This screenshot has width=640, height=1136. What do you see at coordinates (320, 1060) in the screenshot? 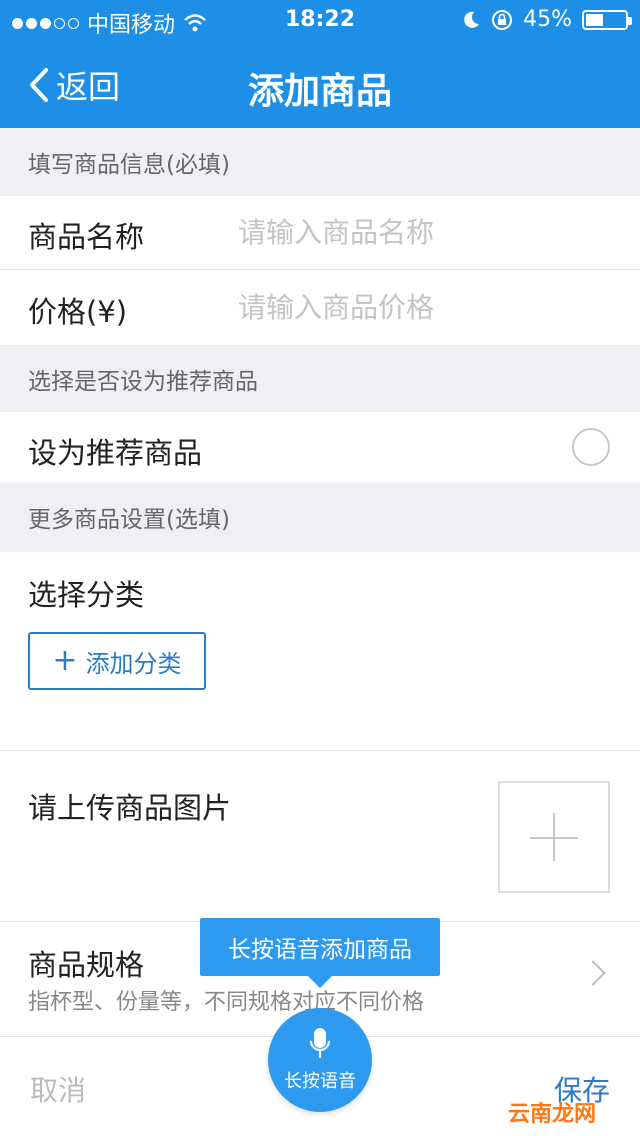
I see `voice-button: 长按语音` at bounding box center [320, 1060].